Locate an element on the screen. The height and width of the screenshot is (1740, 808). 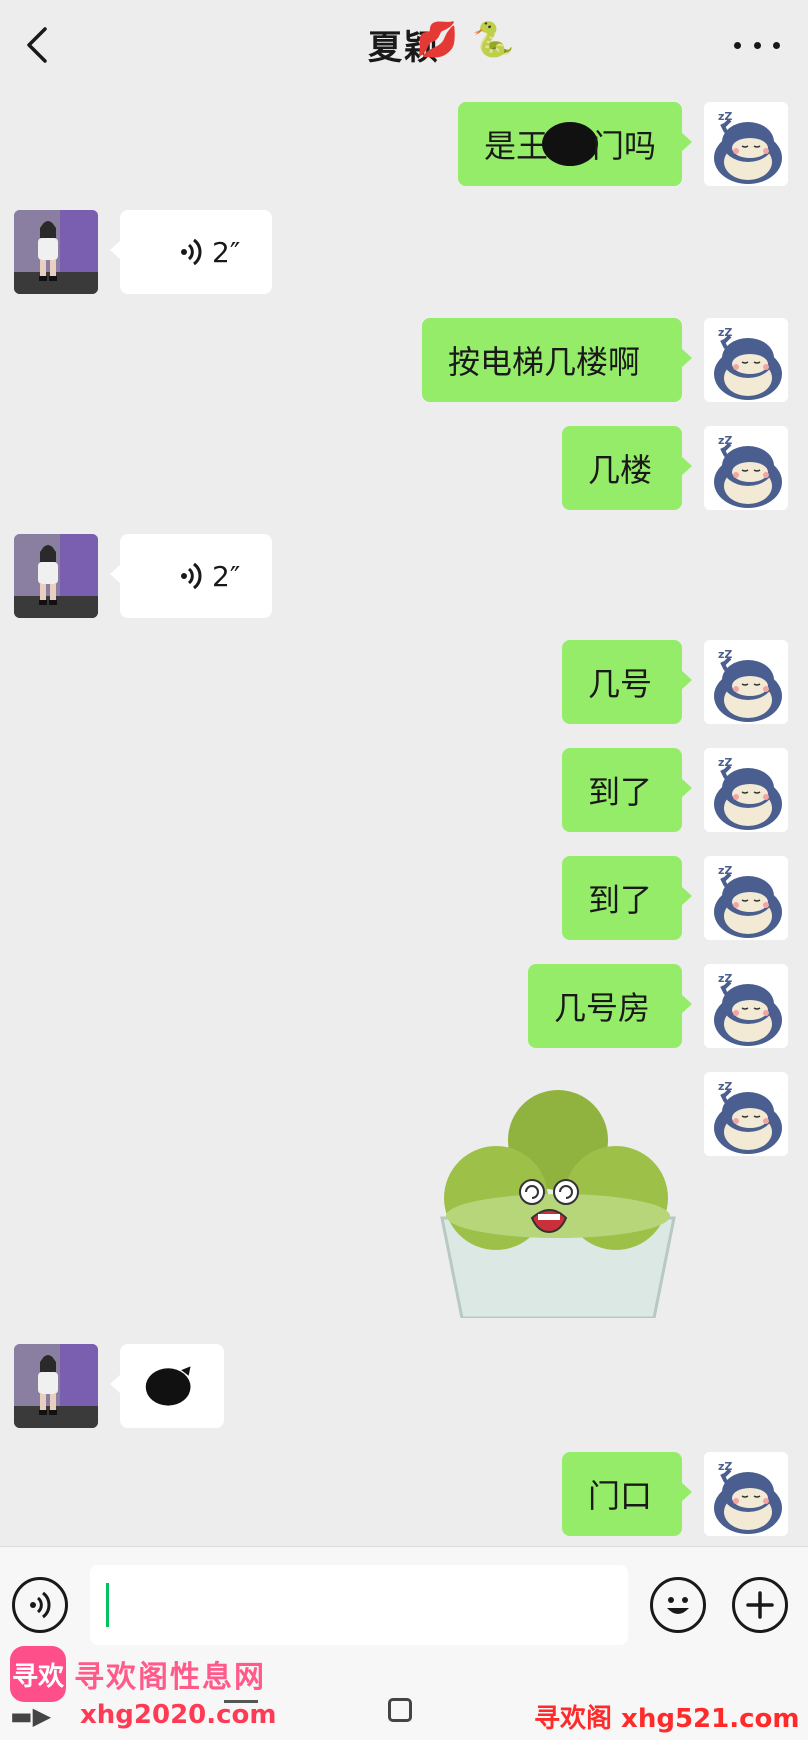
plus-icon is located at coordinates (760, 1605).